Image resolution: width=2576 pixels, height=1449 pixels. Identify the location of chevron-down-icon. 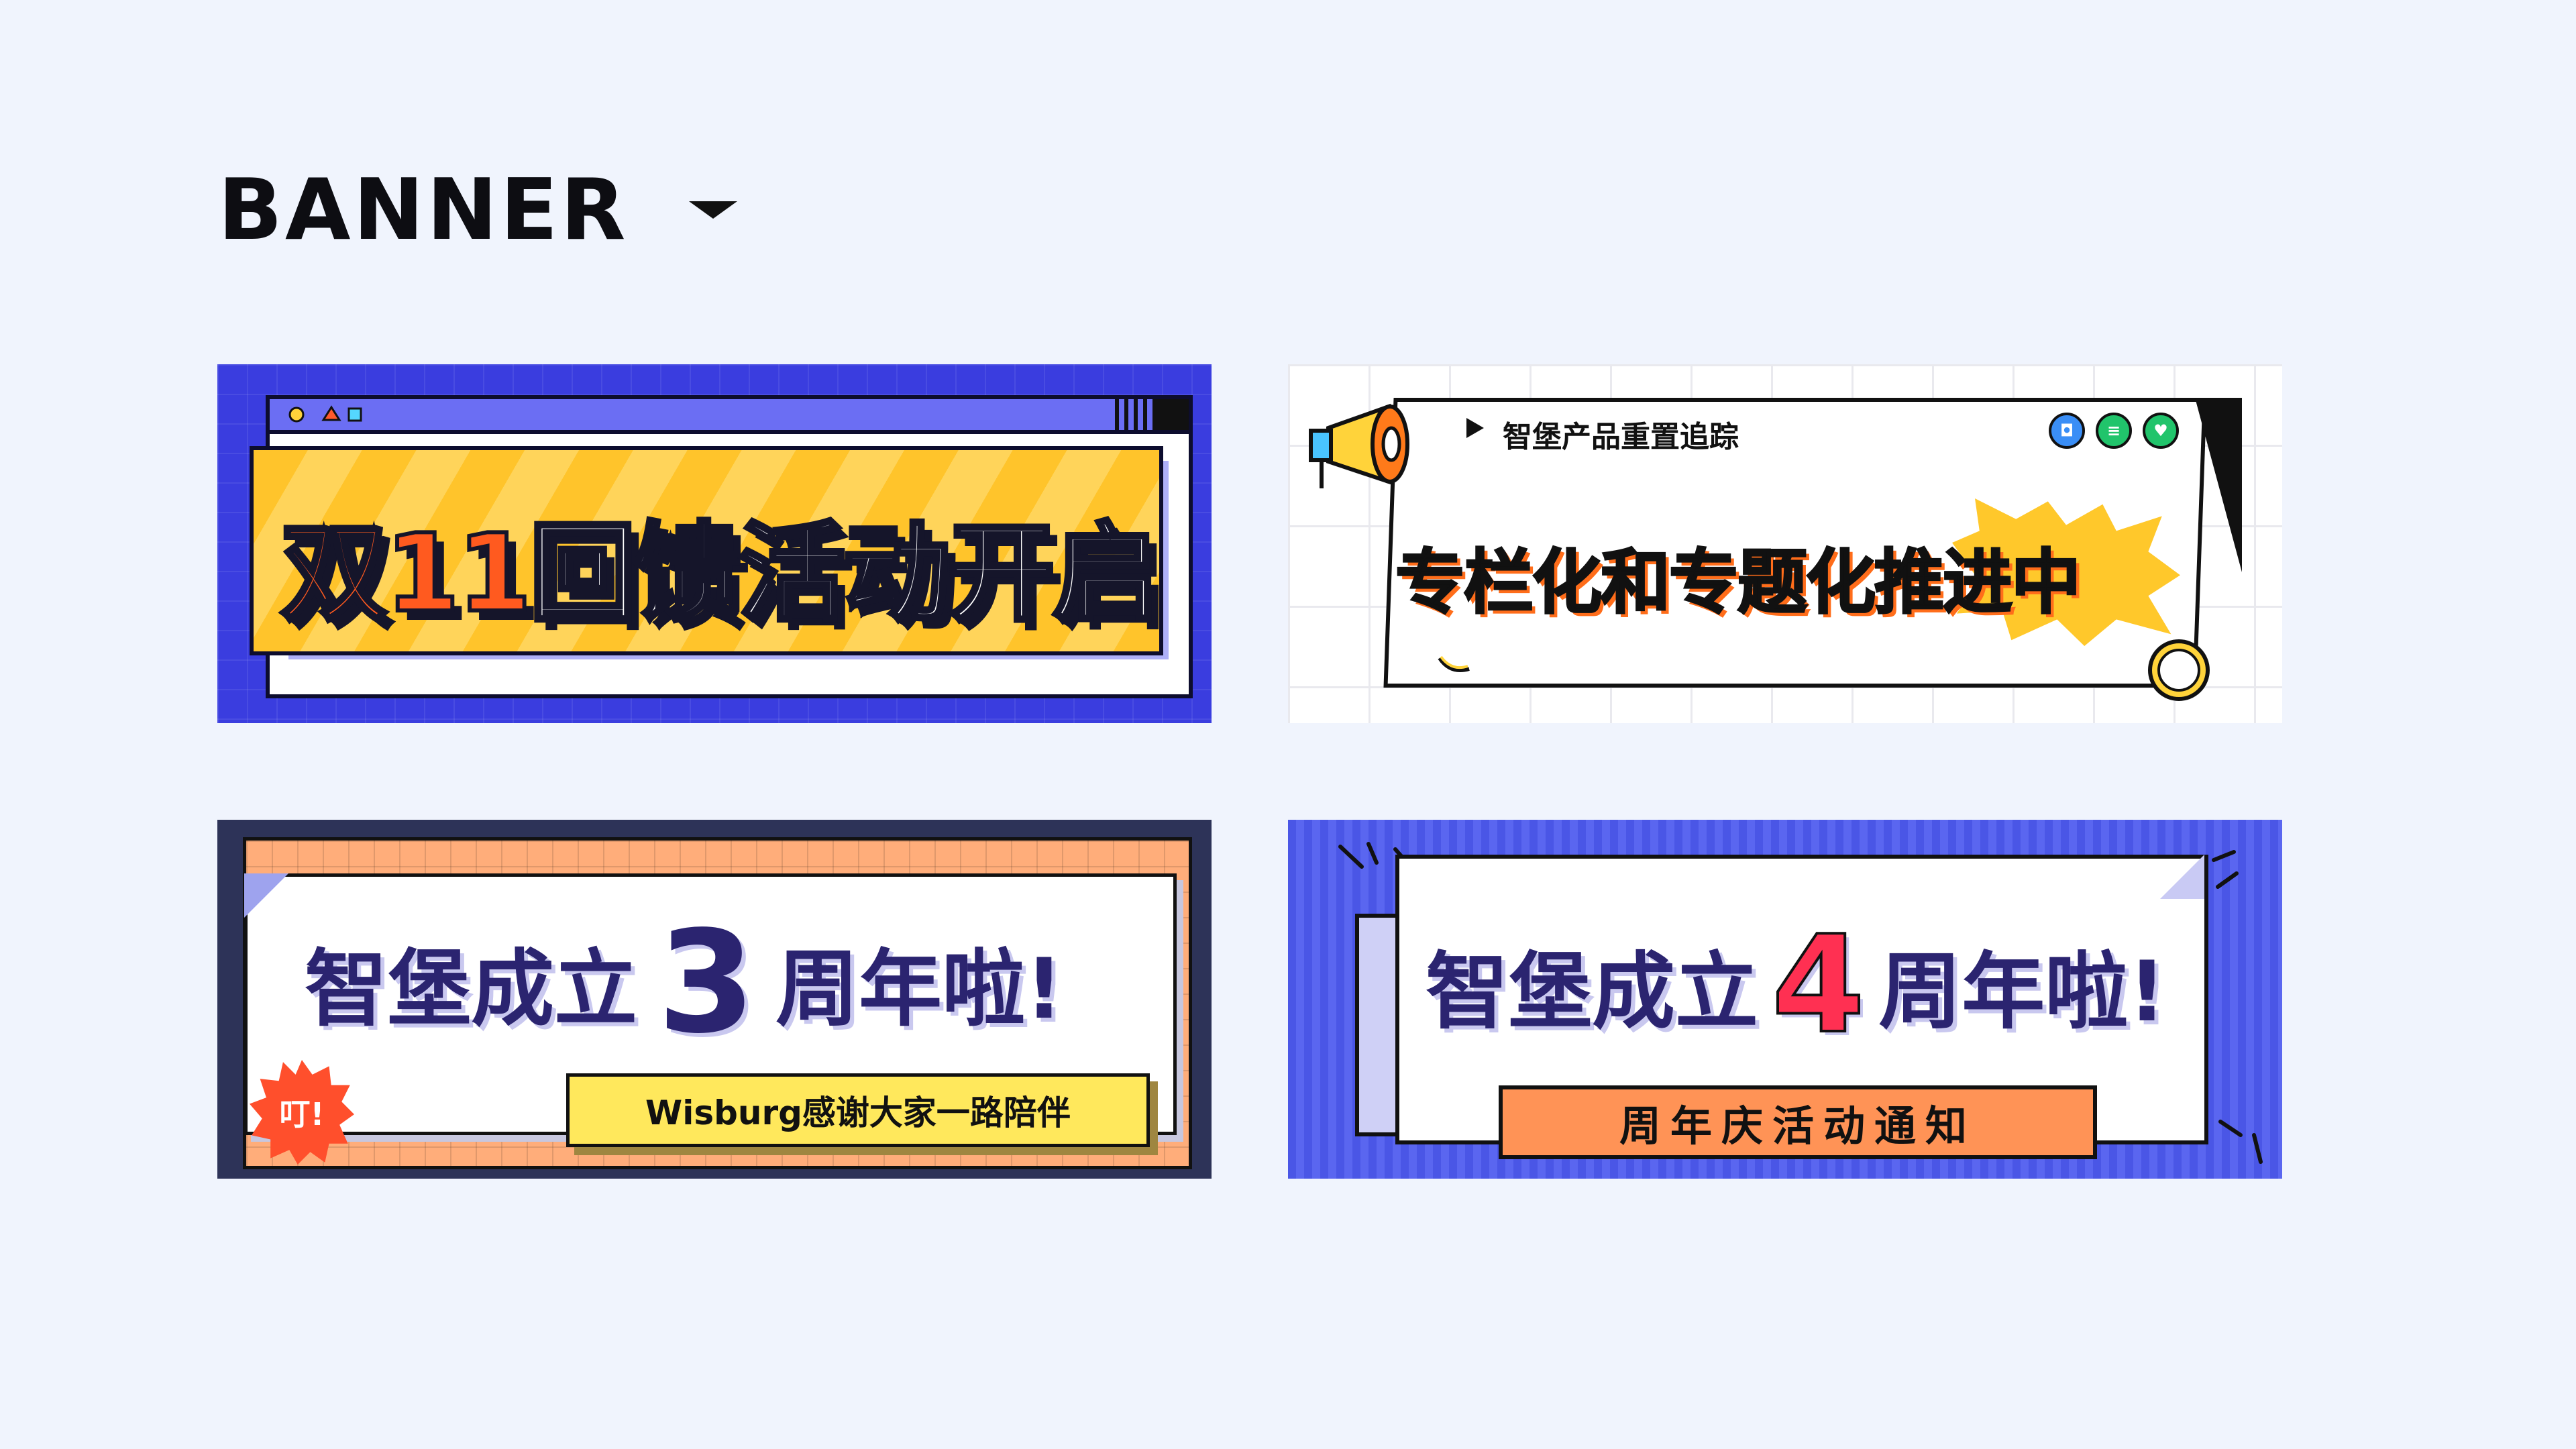
(712, 210).